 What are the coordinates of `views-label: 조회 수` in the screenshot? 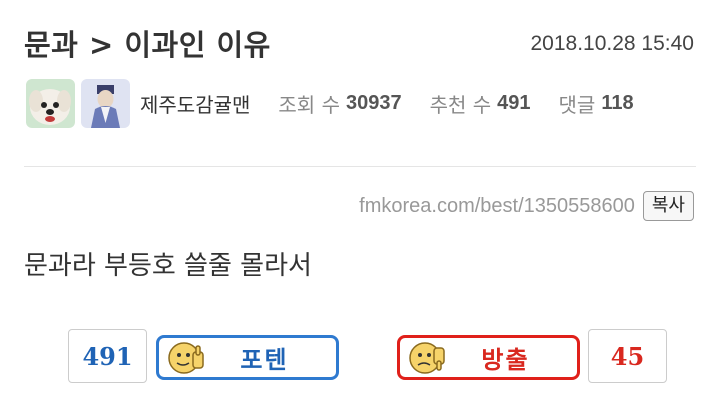 It's located at (309, 104).